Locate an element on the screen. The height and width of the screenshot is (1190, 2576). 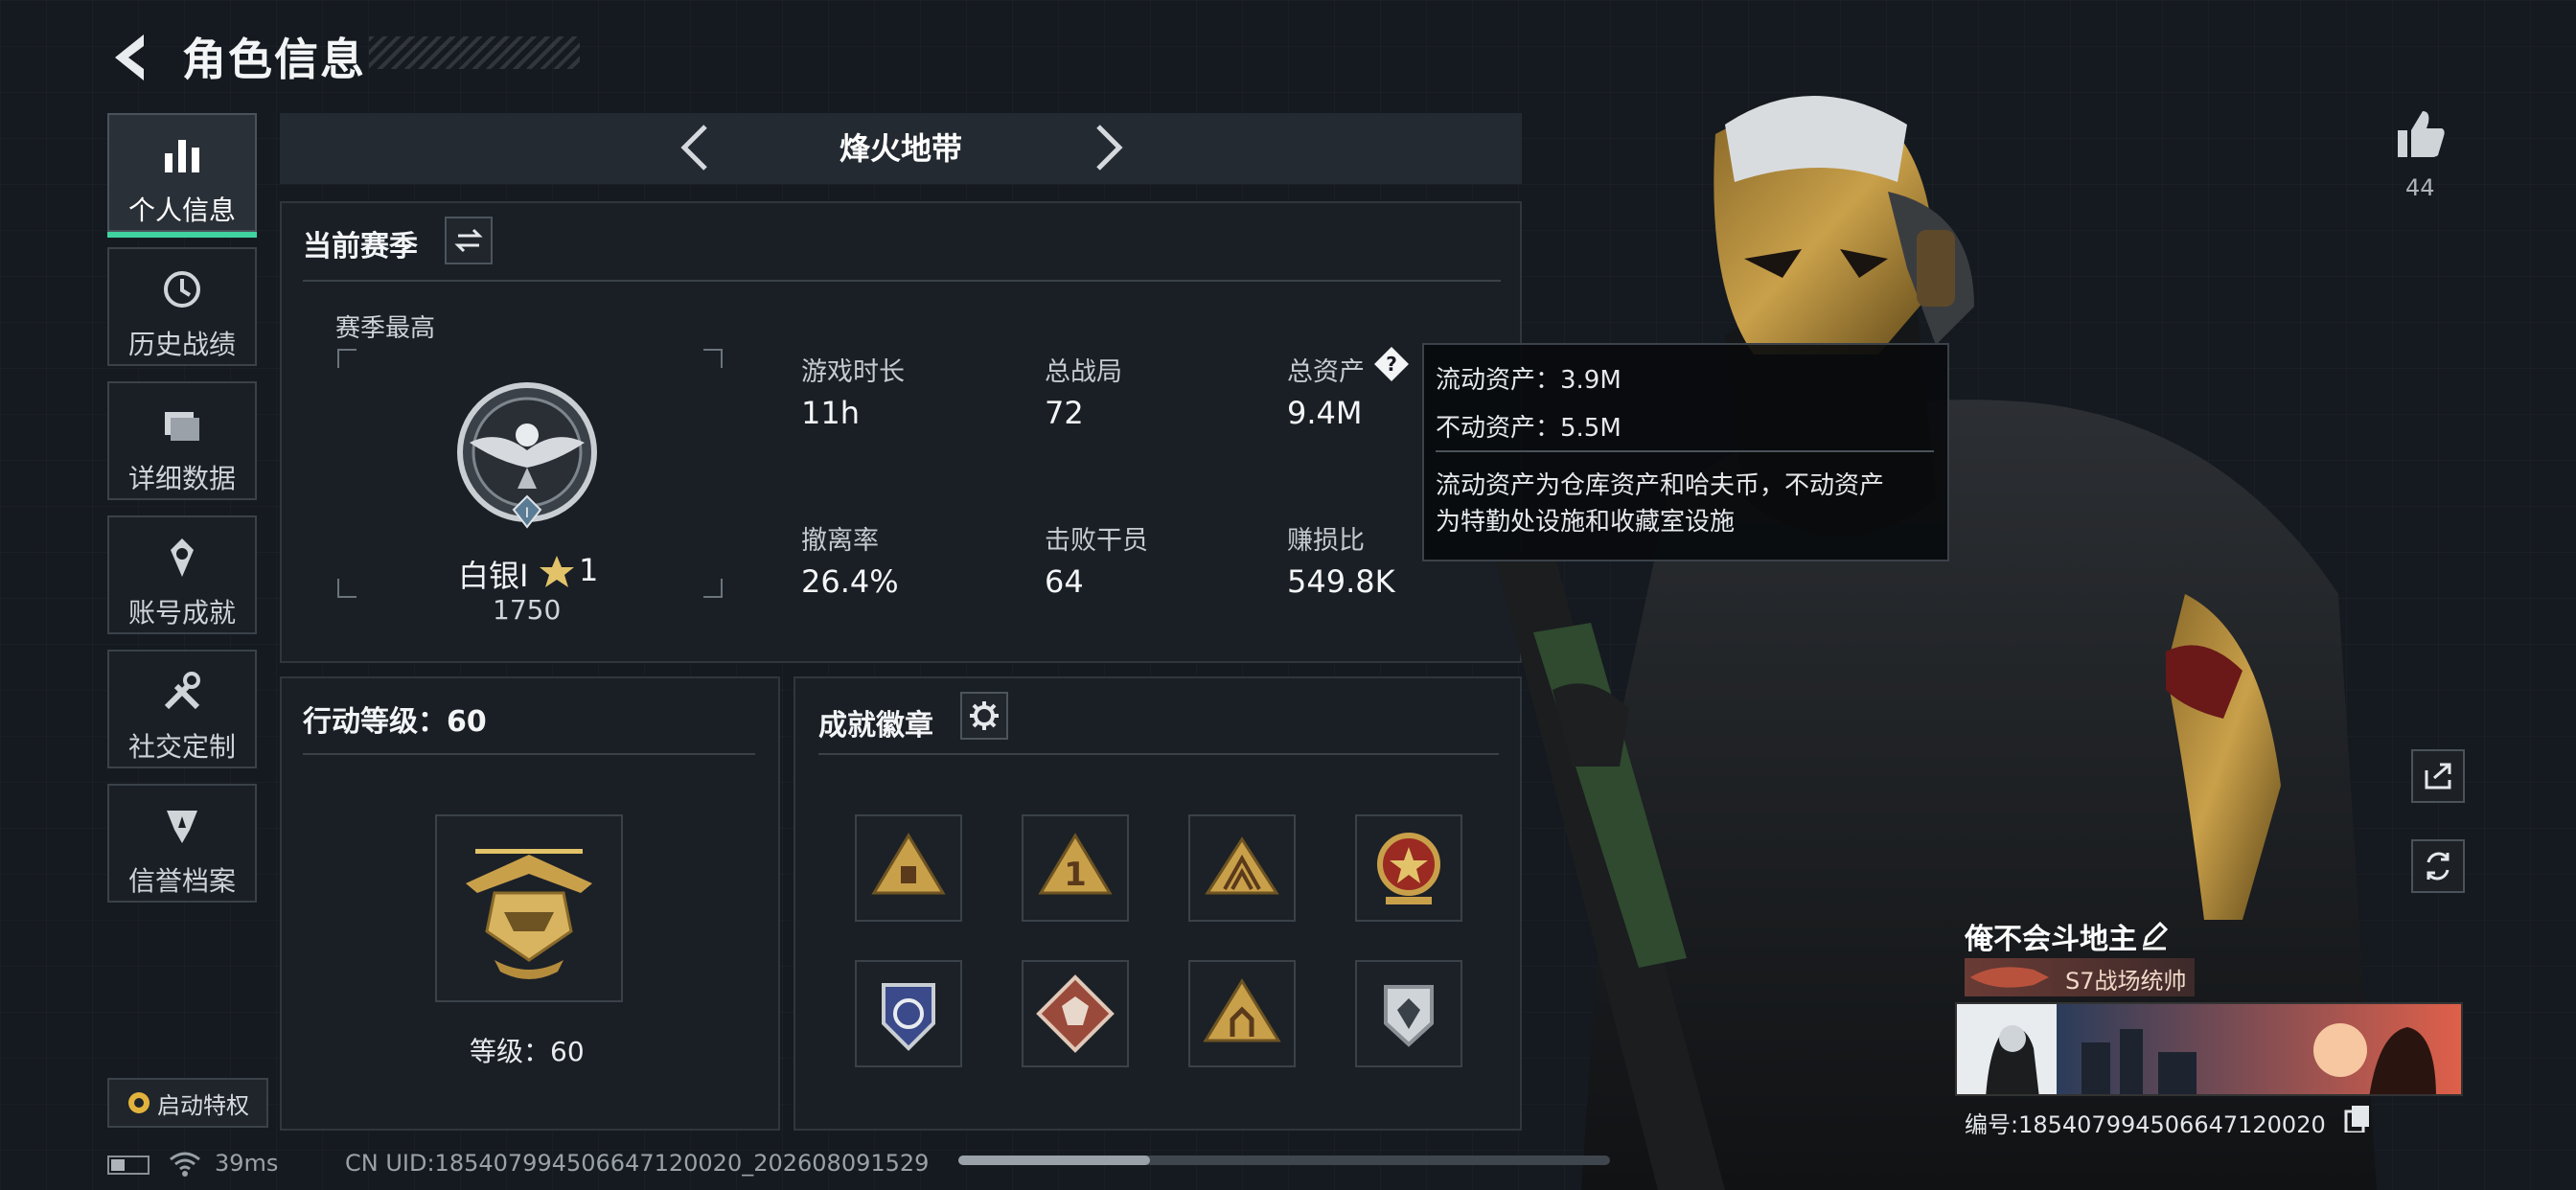
wifi-icon is located at coordinates (185, 1164).